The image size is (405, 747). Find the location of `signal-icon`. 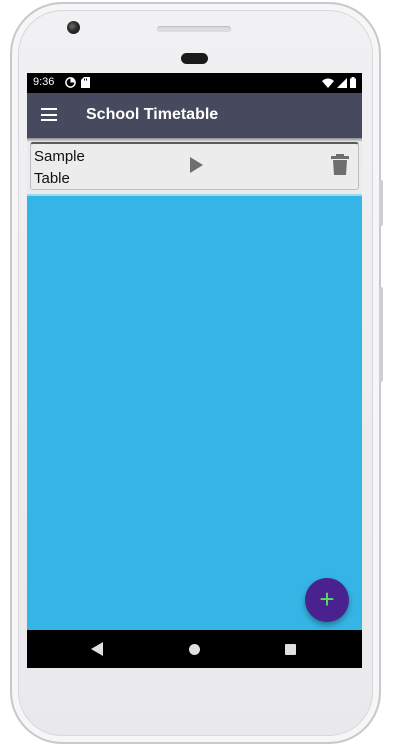

signal-icon is located at coordinates (342, 82).